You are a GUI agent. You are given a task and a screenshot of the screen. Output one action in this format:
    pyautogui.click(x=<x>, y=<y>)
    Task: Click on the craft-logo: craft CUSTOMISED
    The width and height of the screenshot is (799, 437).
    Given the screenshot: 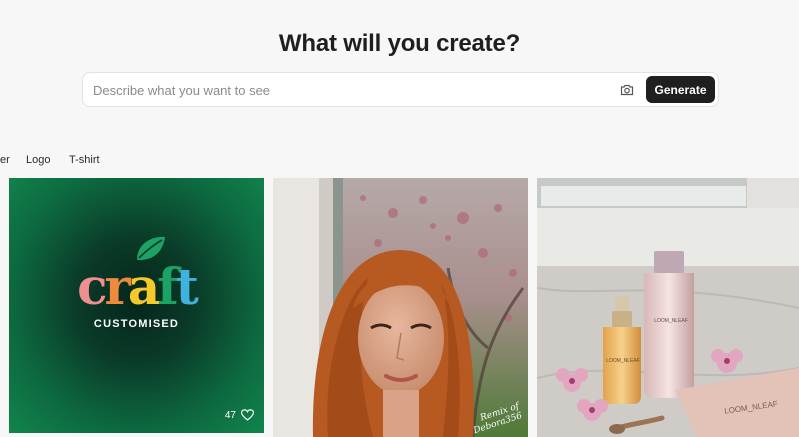 What is the action you would take?
    pyautogui.click(x=136, y=283)
    